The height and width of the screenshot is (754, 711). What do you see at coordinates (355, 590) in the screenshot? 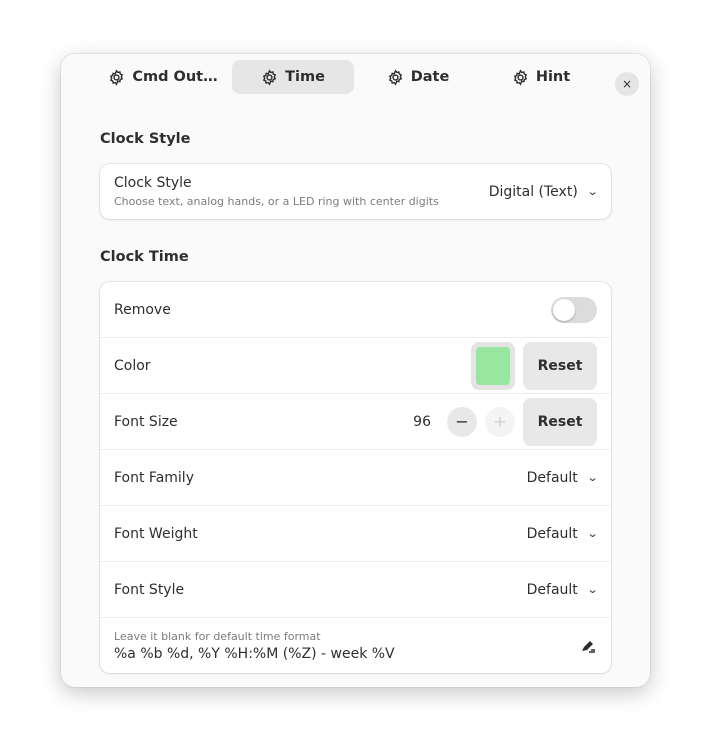
I see `font-style-row: Font Style Default ⌄` at bounding box center [355, 590].